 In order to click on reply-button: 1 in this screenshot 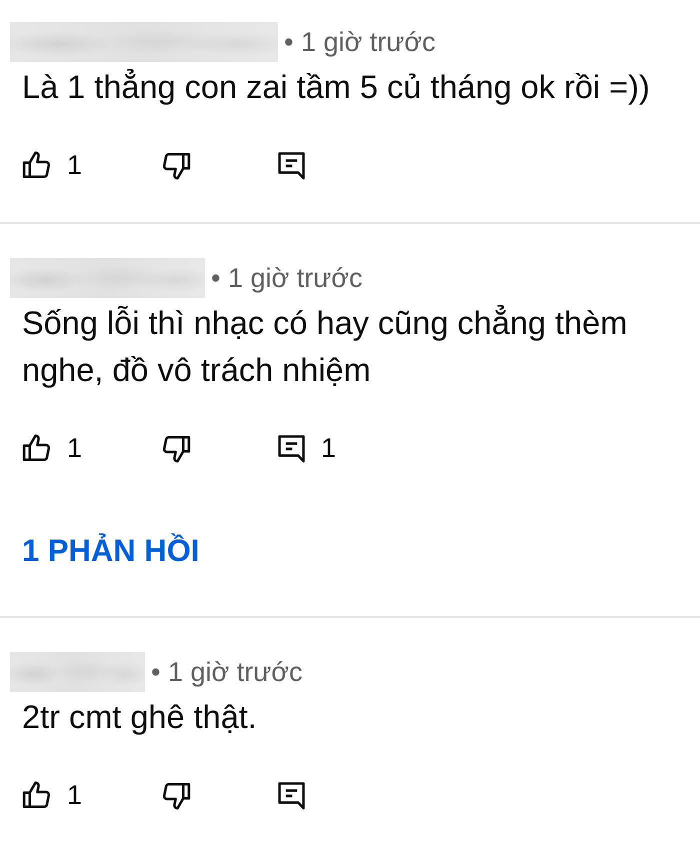, I will do `click(306, 448)`.